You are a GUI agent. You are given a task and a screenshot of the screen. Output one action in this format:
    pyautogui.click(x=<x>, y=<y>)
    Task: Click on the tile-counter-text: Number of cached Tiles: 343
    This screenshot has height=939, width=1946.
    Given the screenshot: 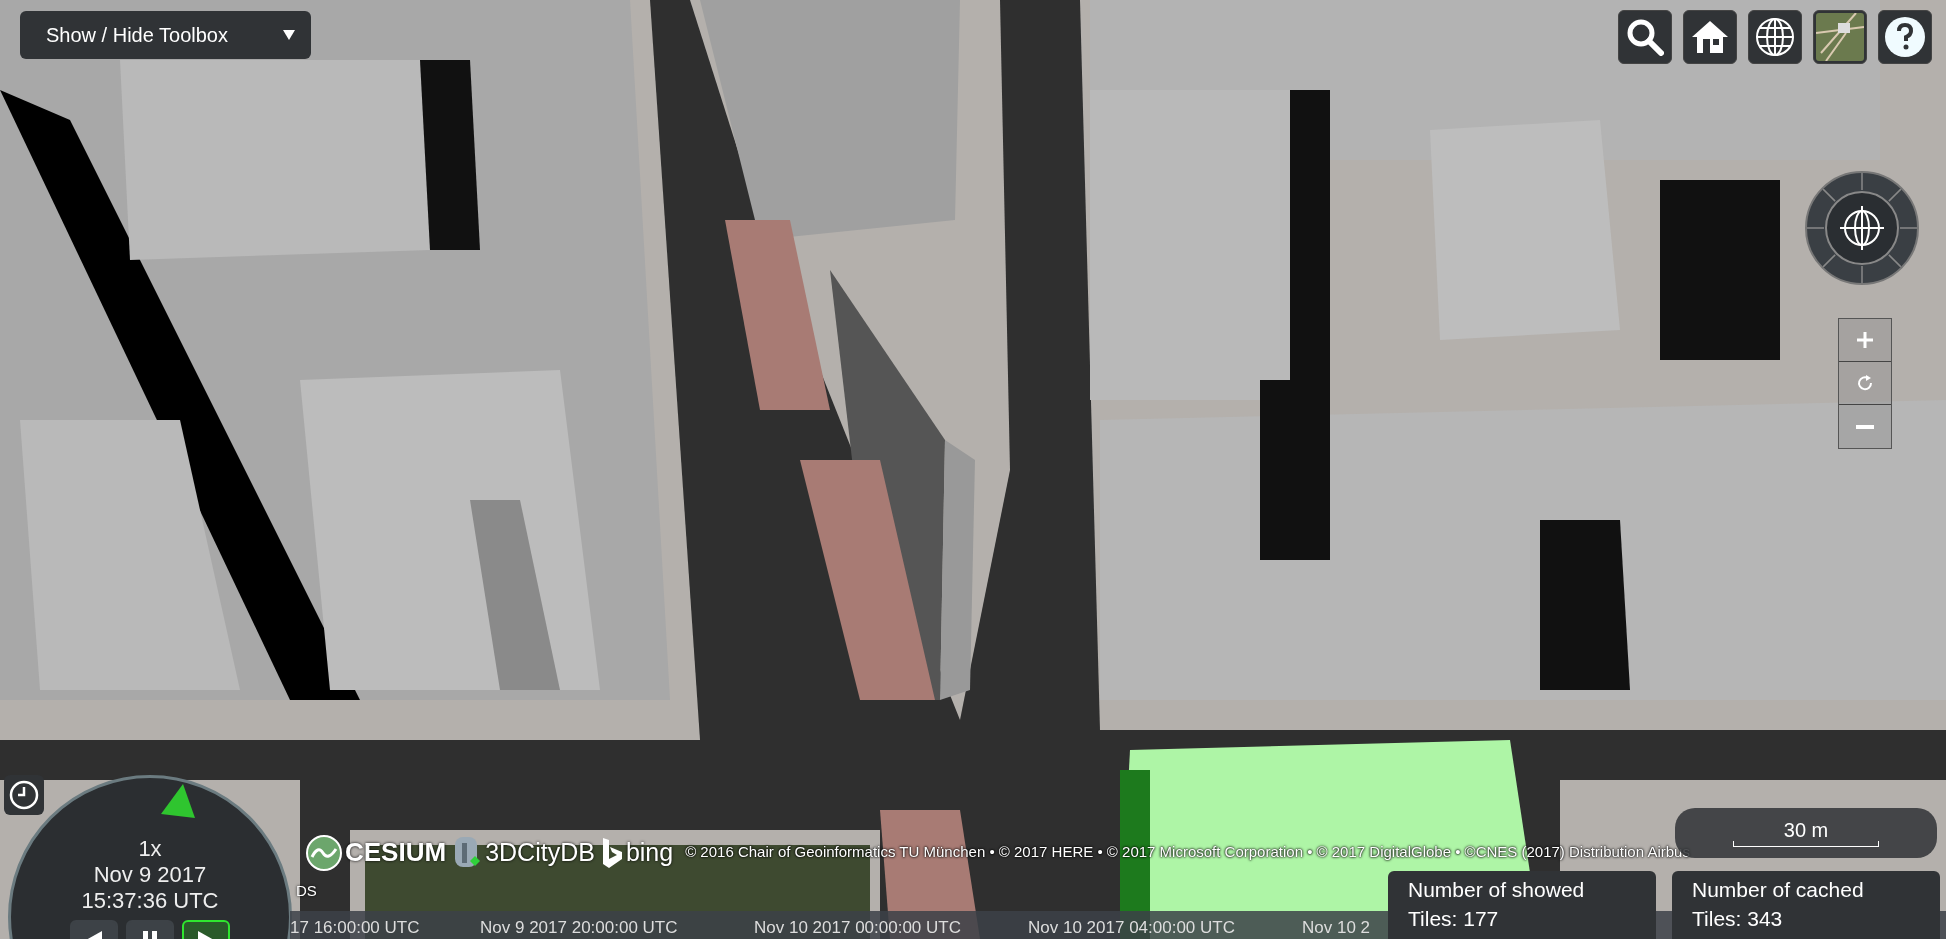 What is the action you would take?
    pyautogui.click(x=1778, y=904)
    